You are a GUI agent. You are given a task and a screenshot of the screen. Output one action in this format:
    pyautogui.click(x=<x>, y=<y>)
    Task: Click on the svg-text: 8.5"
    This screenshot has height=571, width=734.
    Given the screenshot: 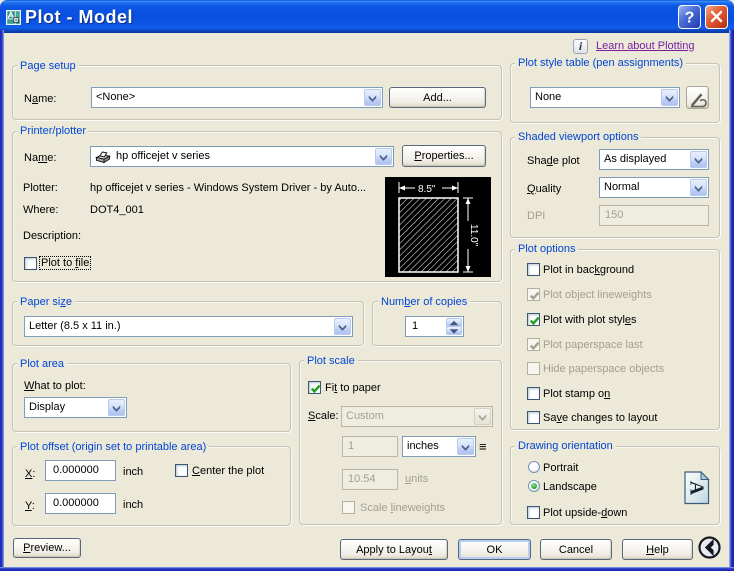 What is the action you would take?
    pyautogui.click(x=427, y=189)
    